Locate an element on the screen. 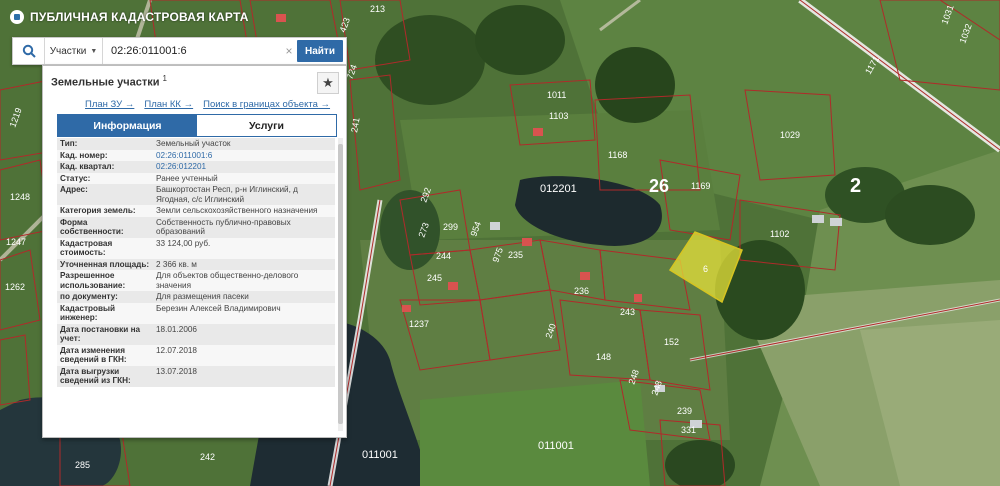  info-row-value: 02:26:012201 is located at coordinates (244, 167).